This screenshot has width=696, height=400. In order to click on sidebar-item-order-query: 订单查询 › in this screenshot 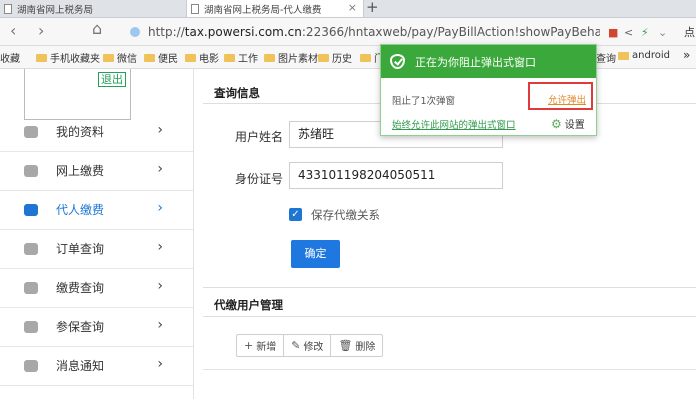, I will do `click(96, 249)`.